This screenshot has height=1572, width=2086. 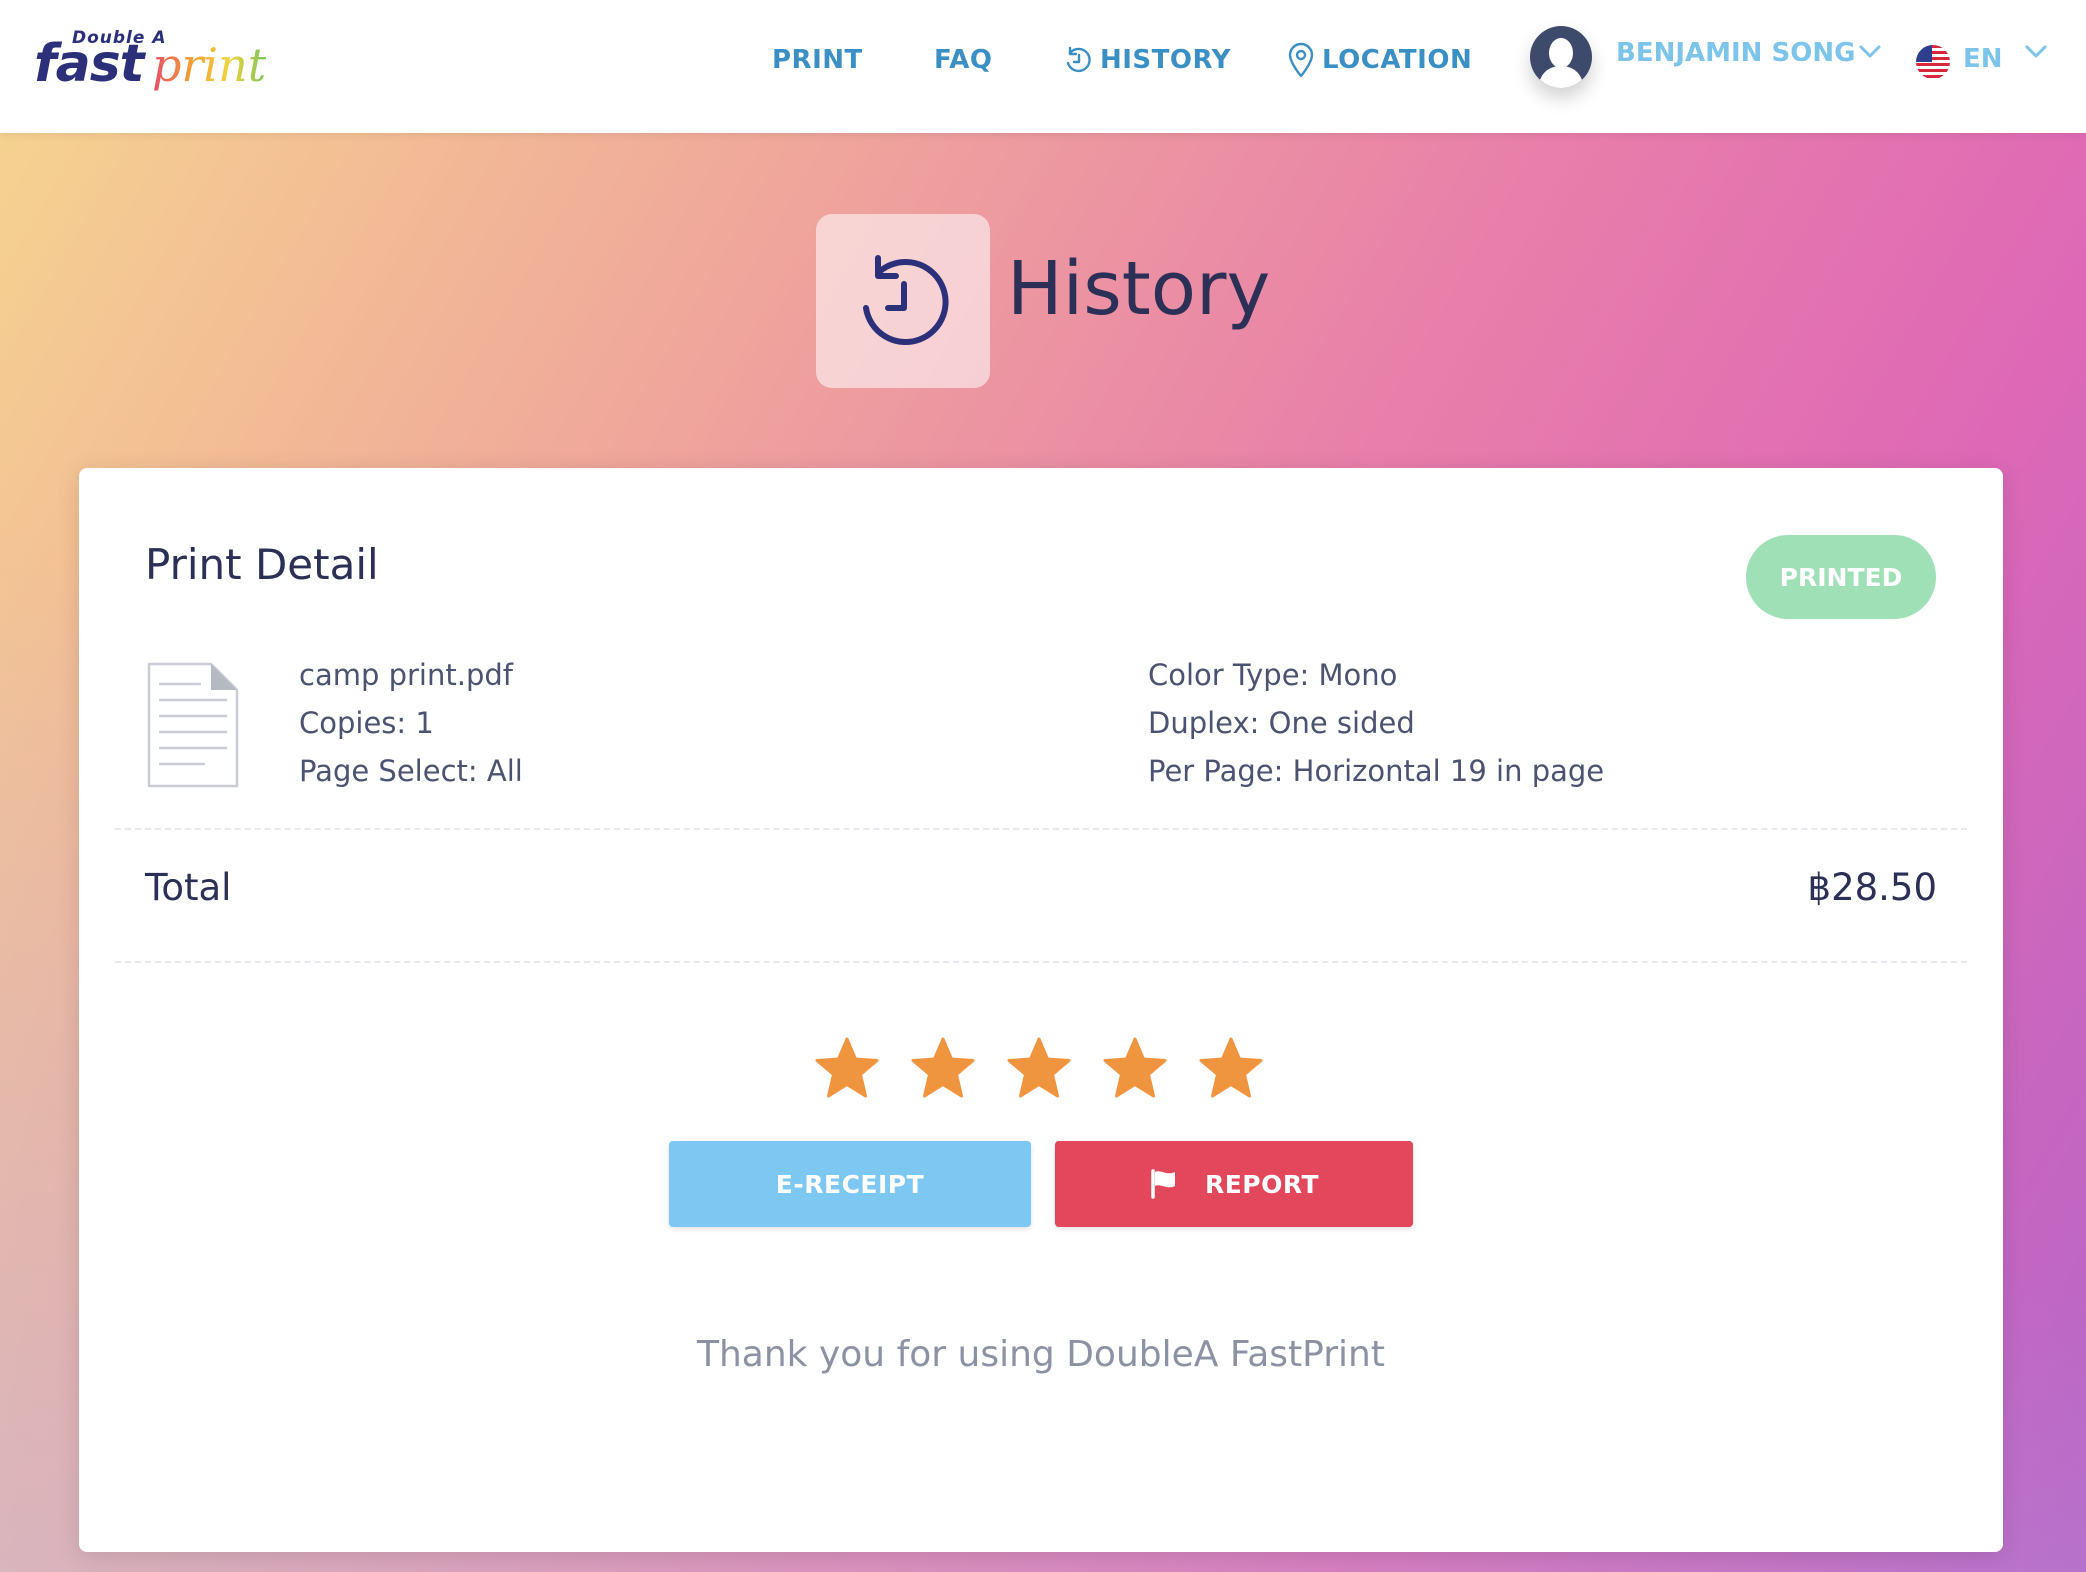 I want to click on flag-icon, so click(x=1163, y=1184).